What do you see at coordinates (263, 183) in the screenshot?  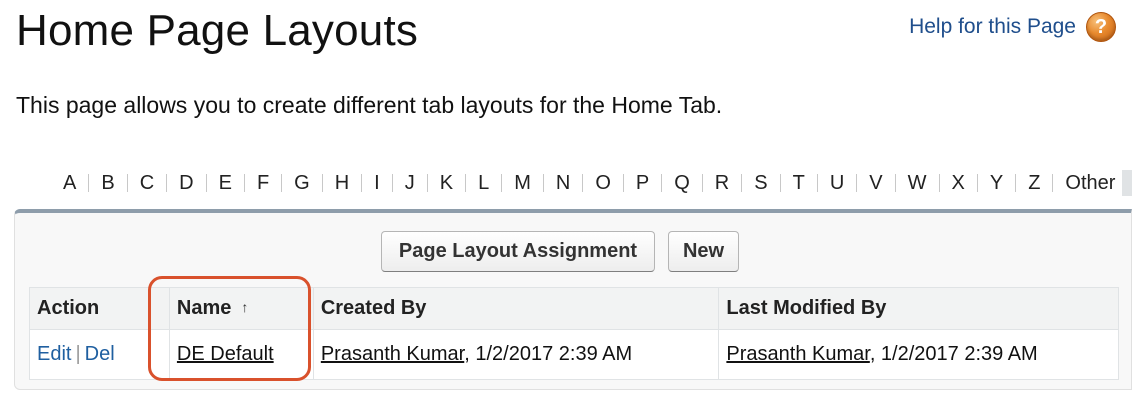 I see `alpha-filter-f: F` at bounding box center [263, 183].